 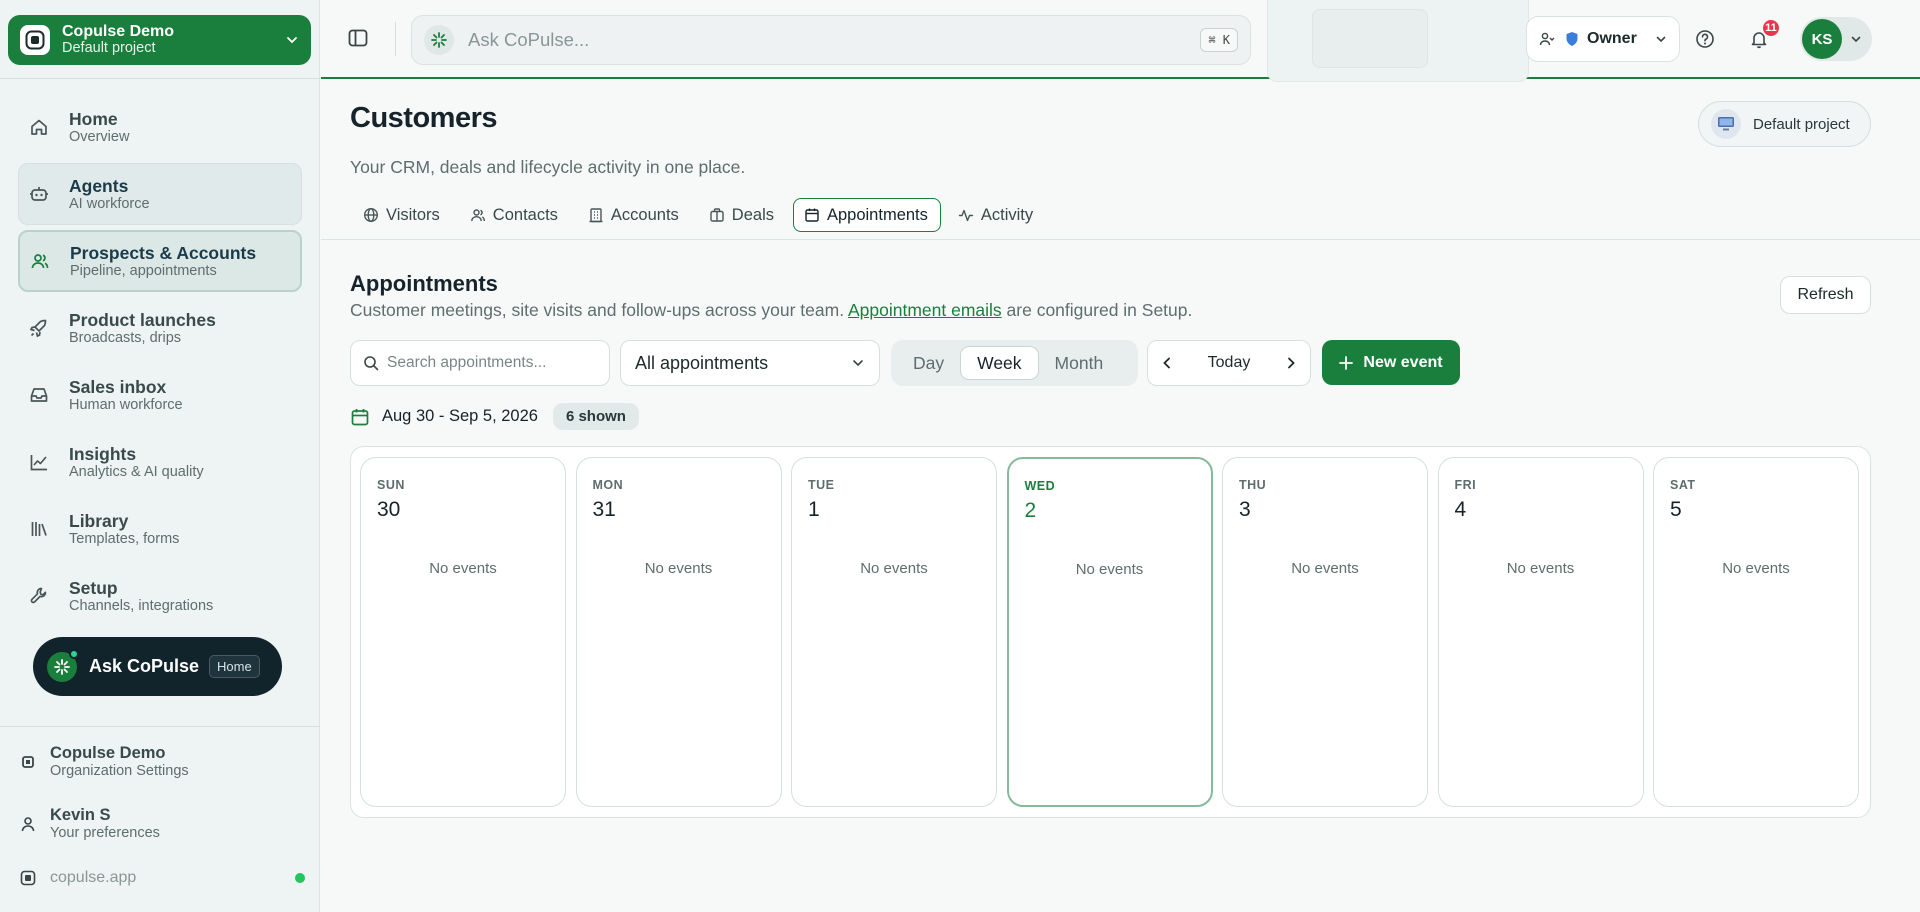 What do you see at coordinates (108, 753) in the screenshot?
I see `org-name: Copulse Demo` at bounding box center [108, 753].